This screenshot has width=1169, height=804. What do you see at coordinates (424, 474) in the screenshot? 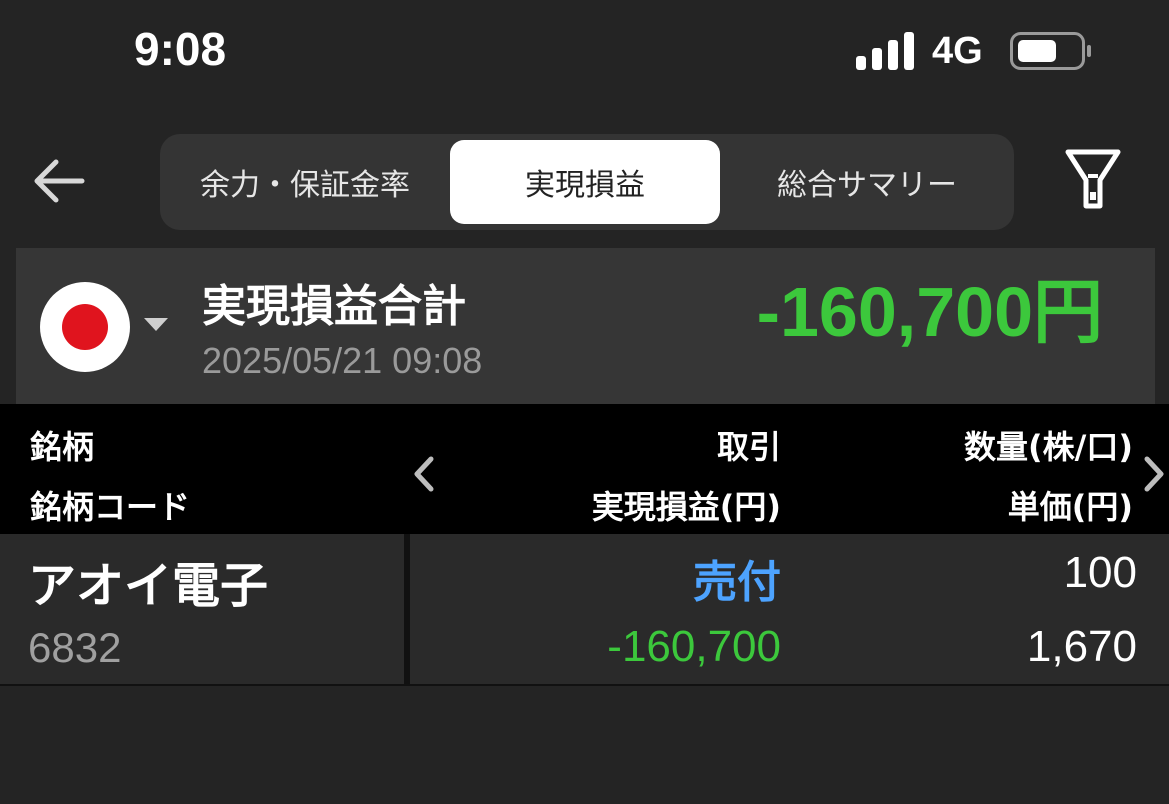
I see `chevron-left-icon` at bounding box center [424, 474].